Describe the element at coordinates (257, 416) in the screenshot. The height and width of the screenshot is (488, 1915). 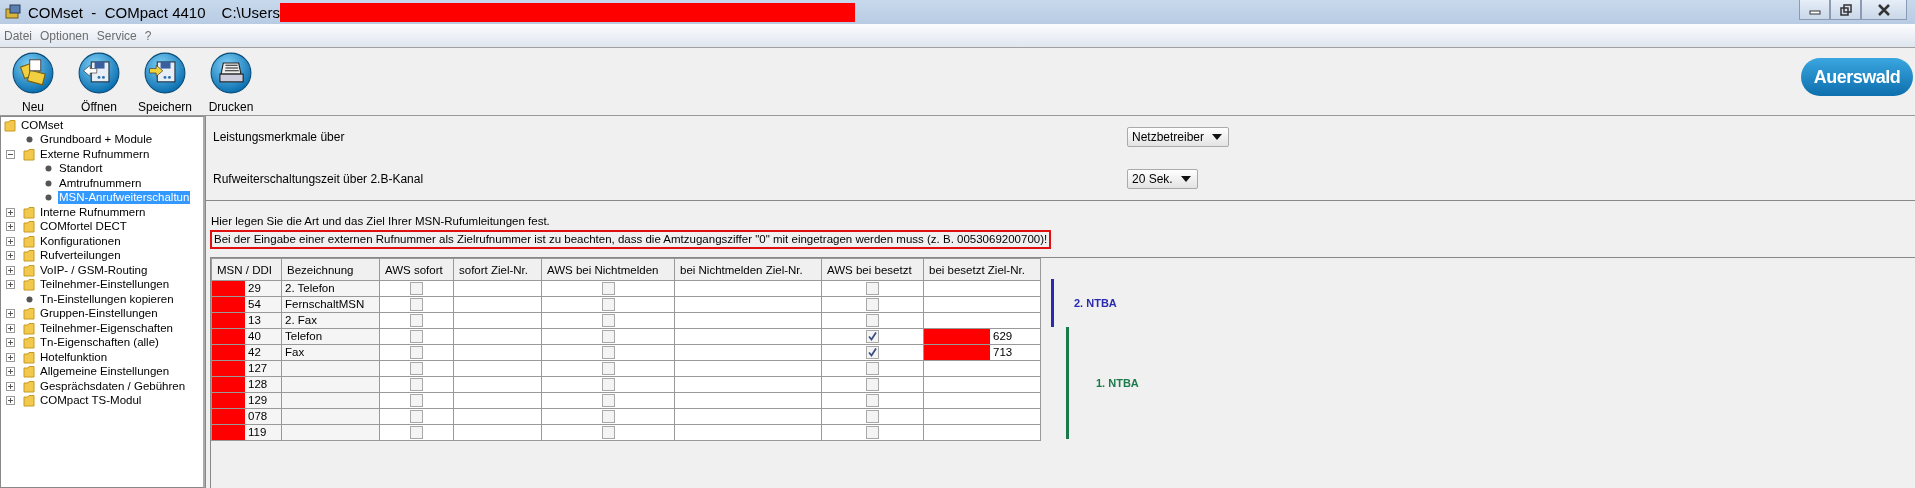
I see `table-cell-text: 078` at that location.